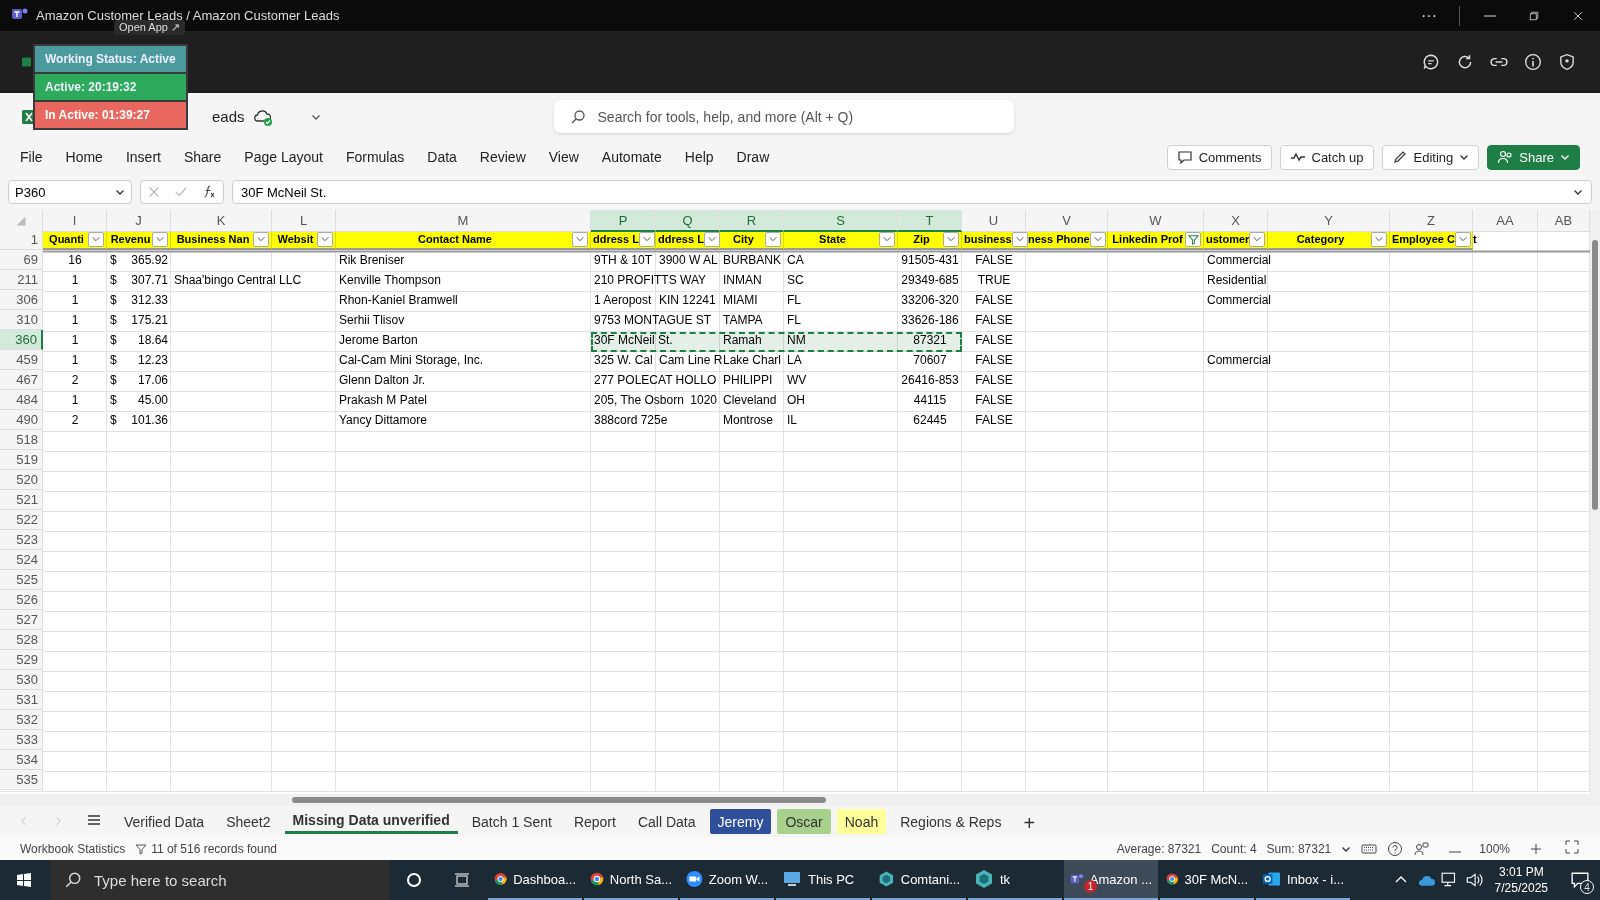  Describe the element at coordinates (220, 880) in the screenshot. I see `taskbar-search-field: Type here to search` at that location.